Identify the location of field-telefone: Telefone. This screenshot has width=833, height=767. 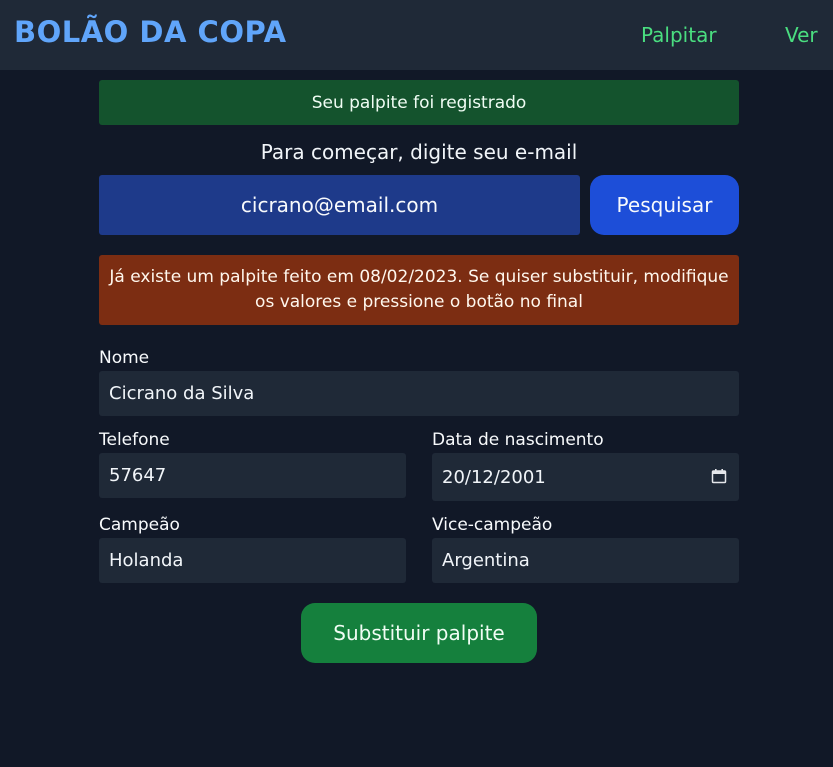
(252, 465).